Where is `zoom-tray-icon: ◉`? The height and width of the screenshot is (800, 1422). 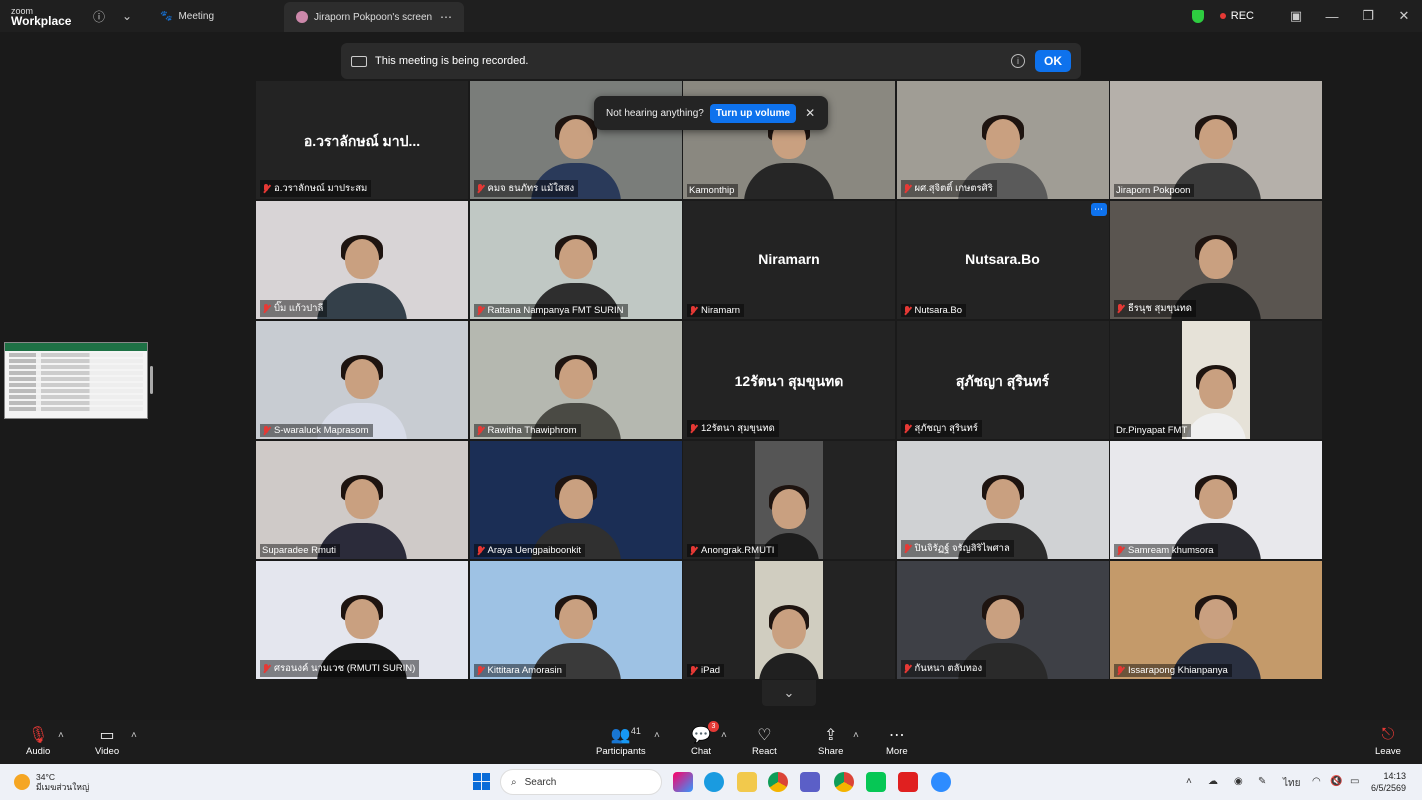 zoom-tray-icon: ◉ is located at coordinates (1238, 781).